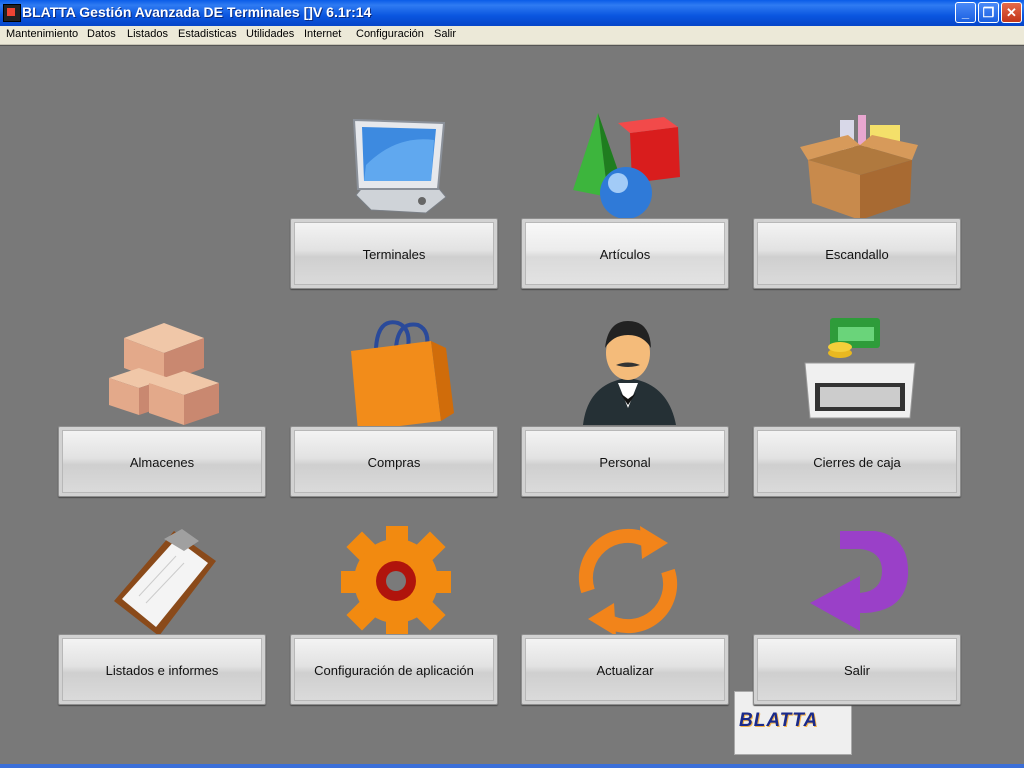 The width and height of the screenshot is (1024, 768). Describe the element at coordinates (270, 34) in the screenshot. I see `menu-utilidades: Utilidades` at that location.